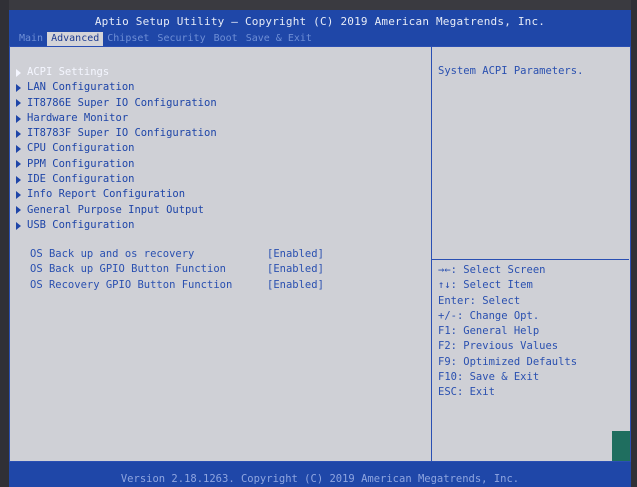 The image size is (637, 487). What do you see at coordinates (466, 392) in the screenshot?
I see `key-hint-esc-exit: ESC: Exit` at bounding box center [466, 392].